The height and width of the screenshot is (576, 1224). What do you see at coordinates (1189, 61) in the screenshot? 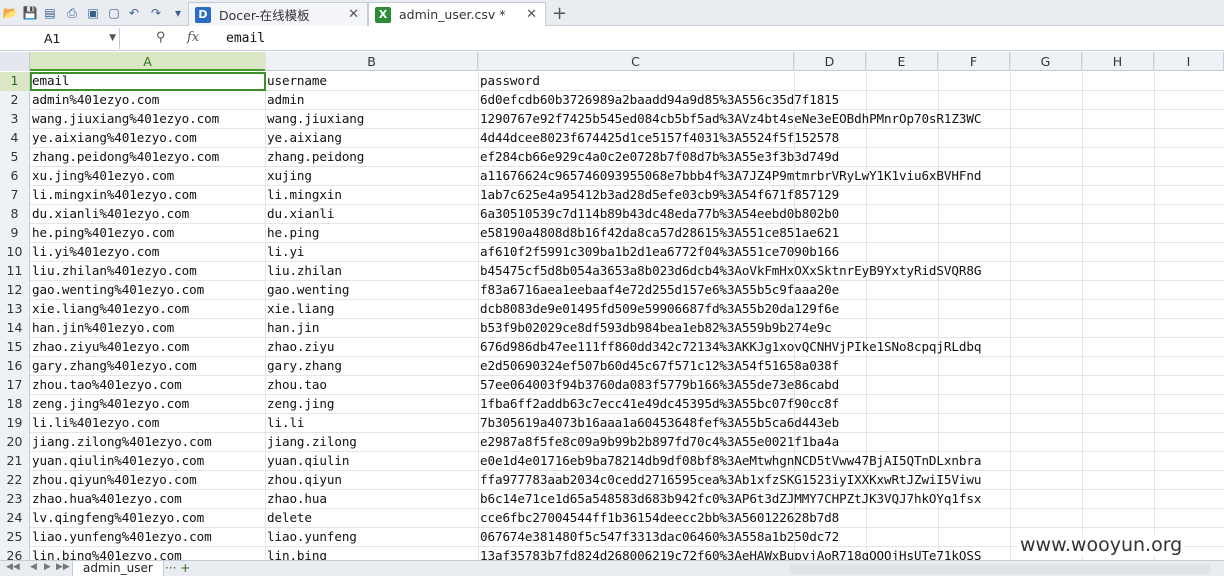
I see `column-header-i: I` at bounding box center [1189, 61].